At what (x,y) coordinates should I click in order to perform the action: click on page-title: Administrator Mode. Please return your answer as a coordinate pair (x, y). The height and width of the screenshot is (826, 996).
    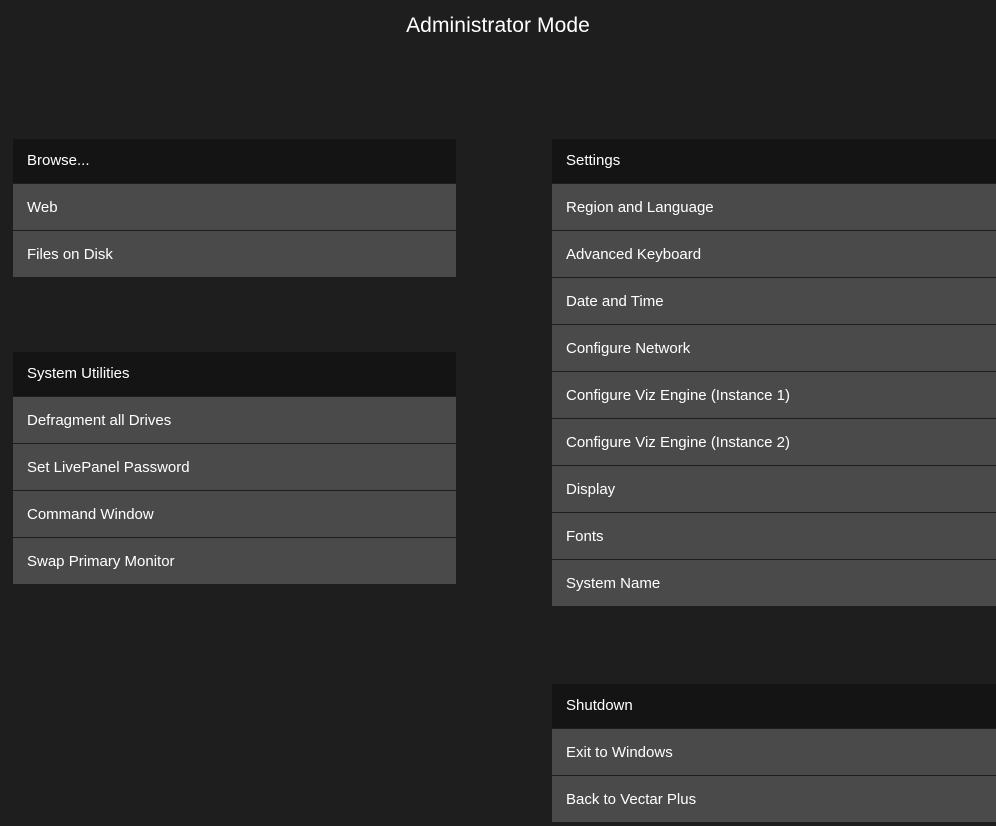
    Looking at the image, I should click on (498, 25).